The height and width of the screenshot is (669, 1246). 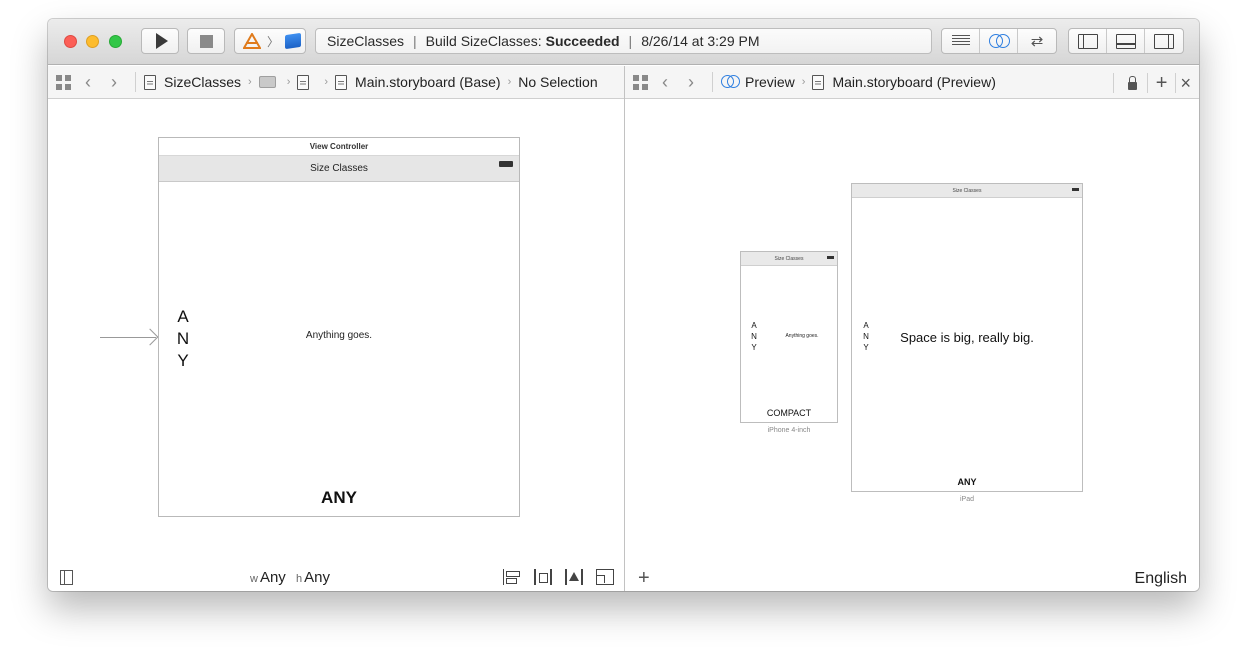 What do you see at coordinates (299, 579) in the screenshot?
I see `height-key: h` at bounding box center [299, 579].